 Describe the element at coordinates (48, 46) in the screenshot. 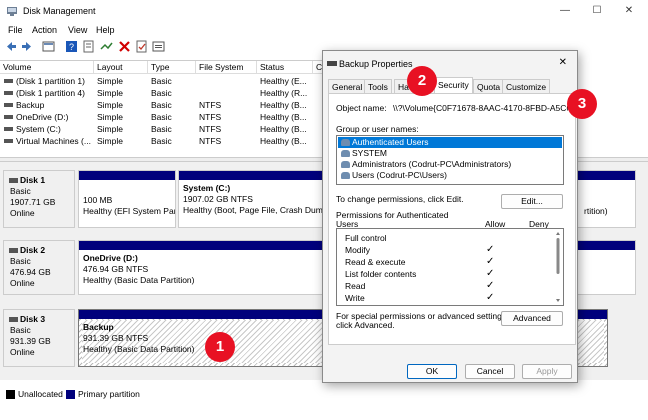

I see `list-view-icon` at that location.